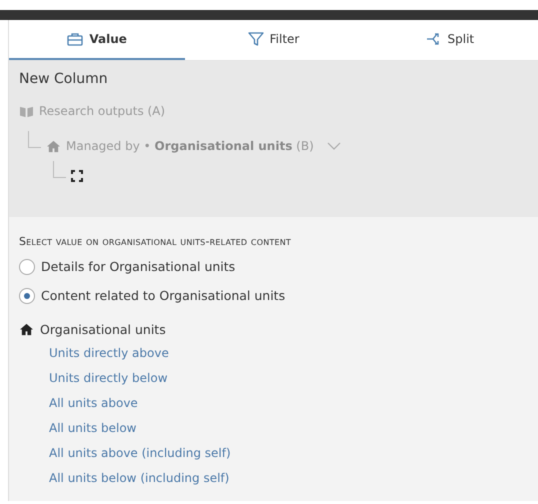 Image resolution: width=538 pixels, height=504 pixels. Describe the element at coordinates (108, 378) in the screenshot. I see `option-link: Units directly below` at that location.